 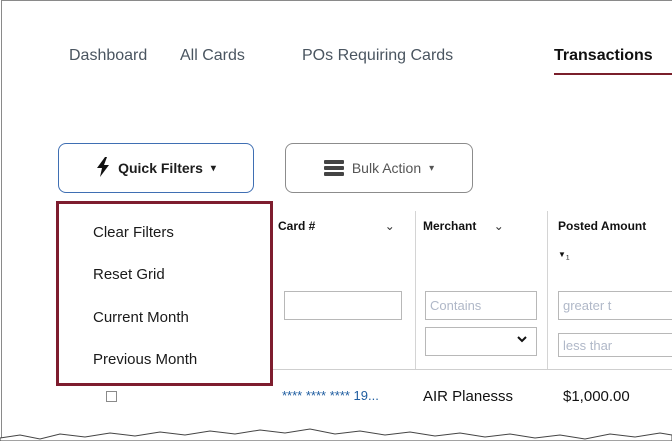 I want to click on bulk-action-label: Bulk Action, so click(x=386, y=168).